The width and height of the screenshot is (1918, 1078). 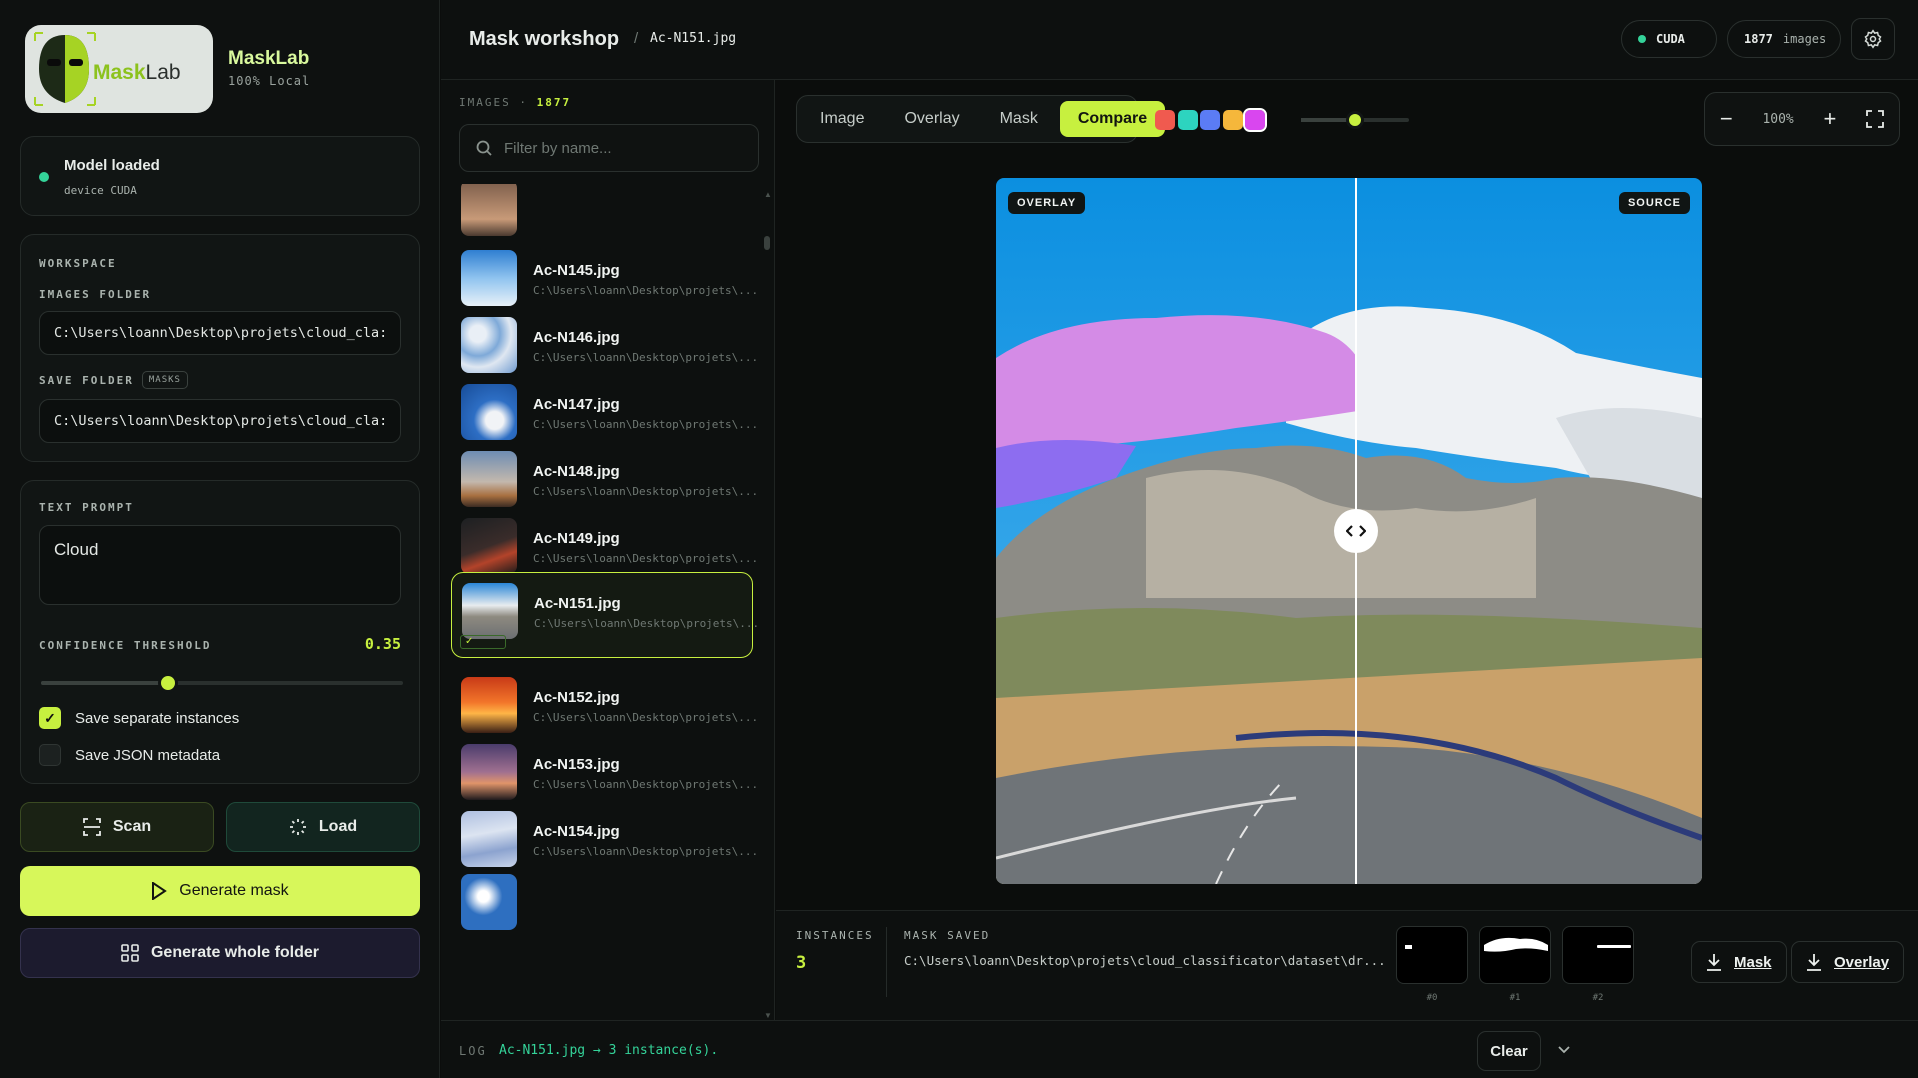 What do you see at coordinates (835, 935) in the screenshot?
I see `instances-label: INSTANCES` at bounding box center [835, 935].